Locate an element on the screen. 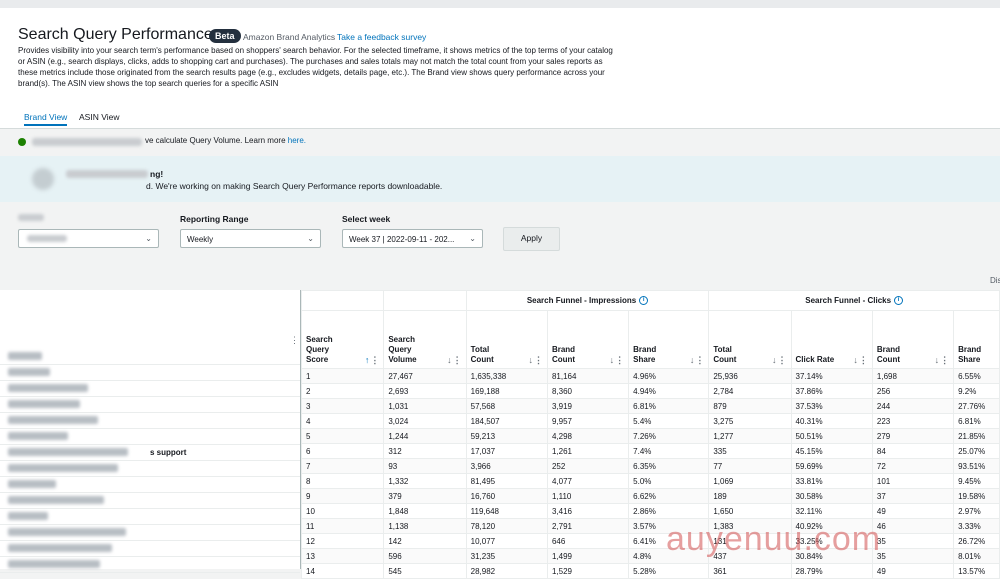 This screenshot has height=579, width=1000. table-cell: 3,919 is located at coordinates (588, 406).